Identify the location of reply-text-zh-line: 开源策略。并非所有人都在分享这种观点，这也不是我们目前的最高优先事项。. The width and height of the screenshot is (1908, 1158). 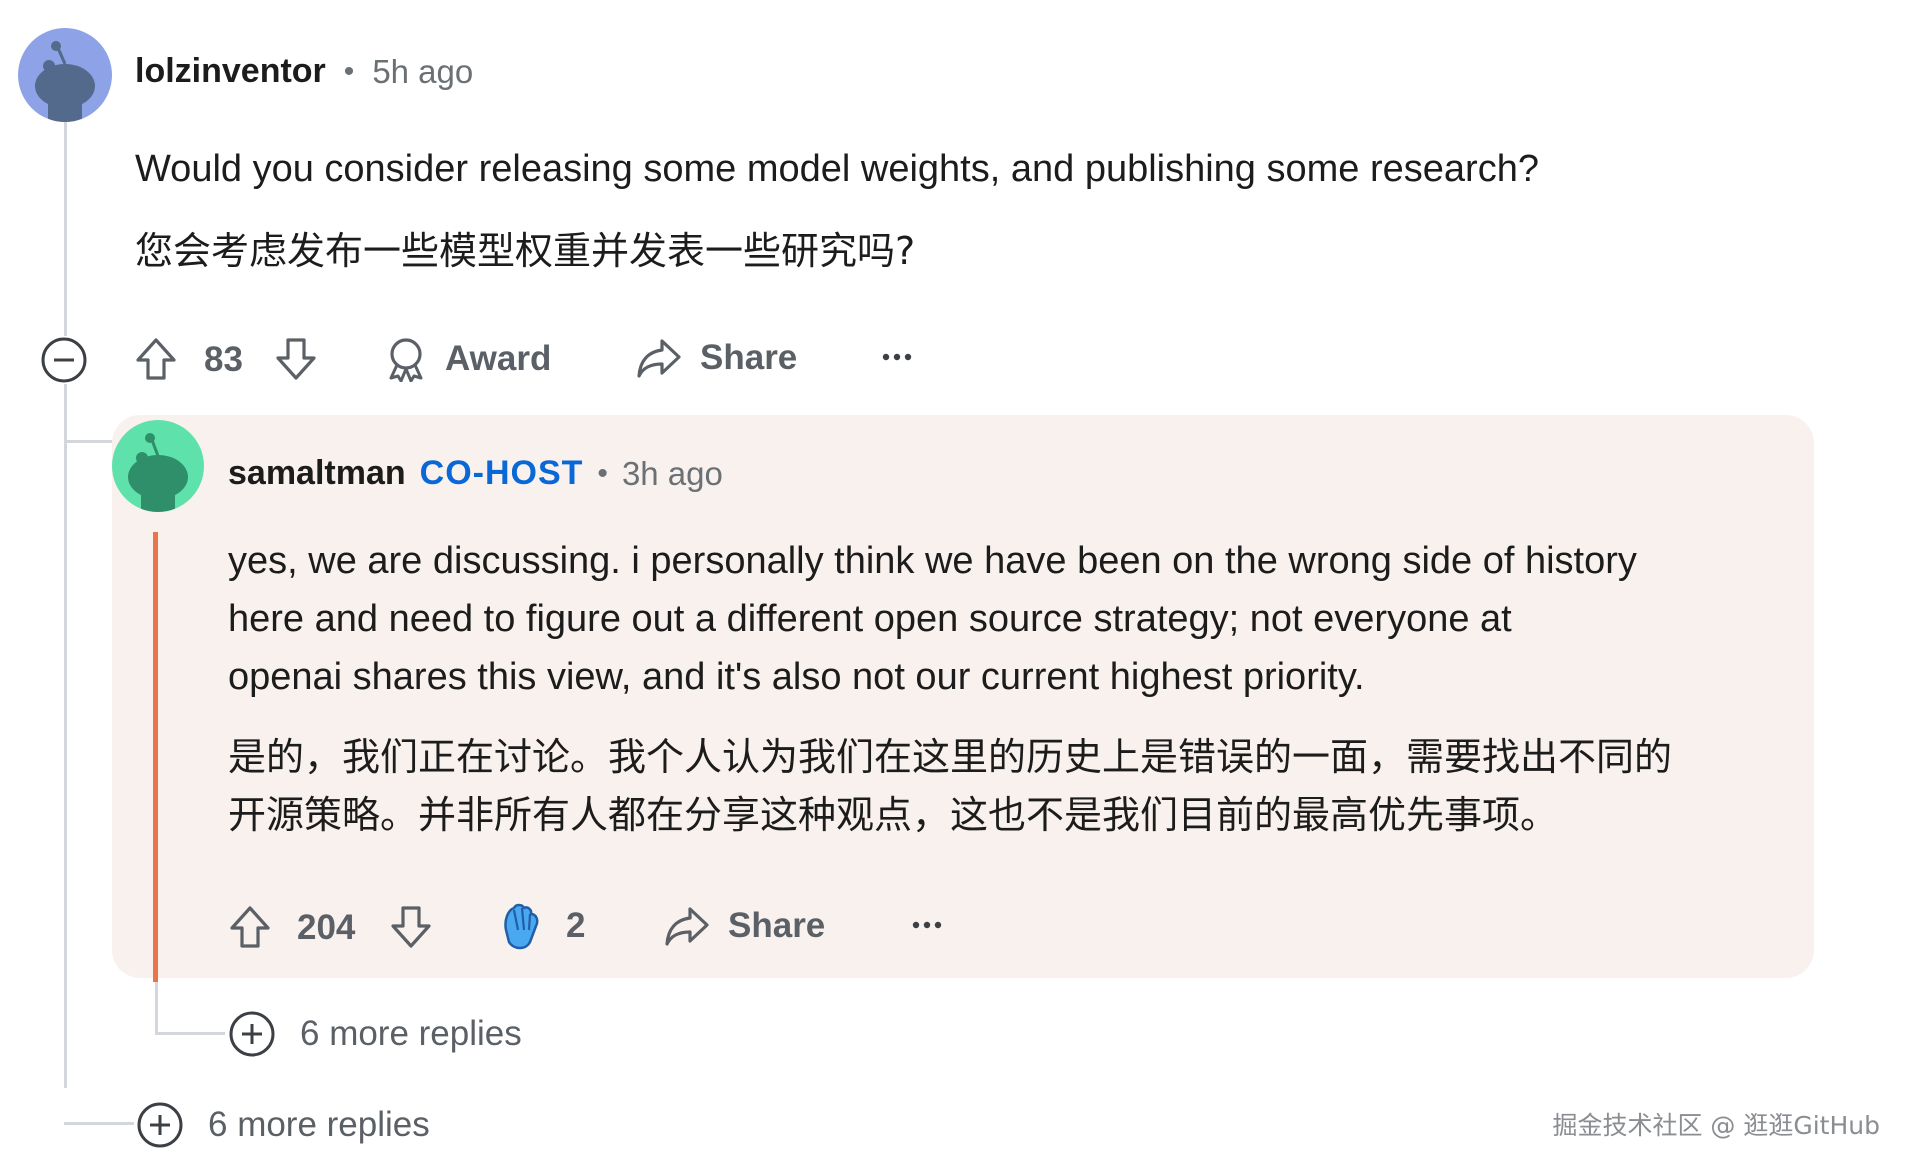
(893, 815).